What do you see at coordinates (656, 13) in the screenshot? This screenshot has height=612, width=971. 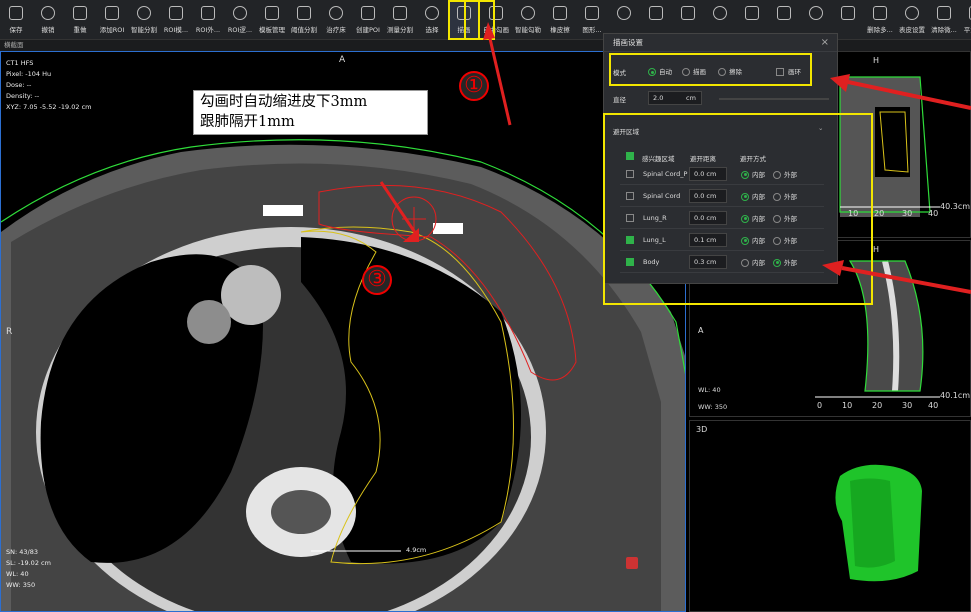 I see `rectangle-icon` at bounding box center [656, 13].